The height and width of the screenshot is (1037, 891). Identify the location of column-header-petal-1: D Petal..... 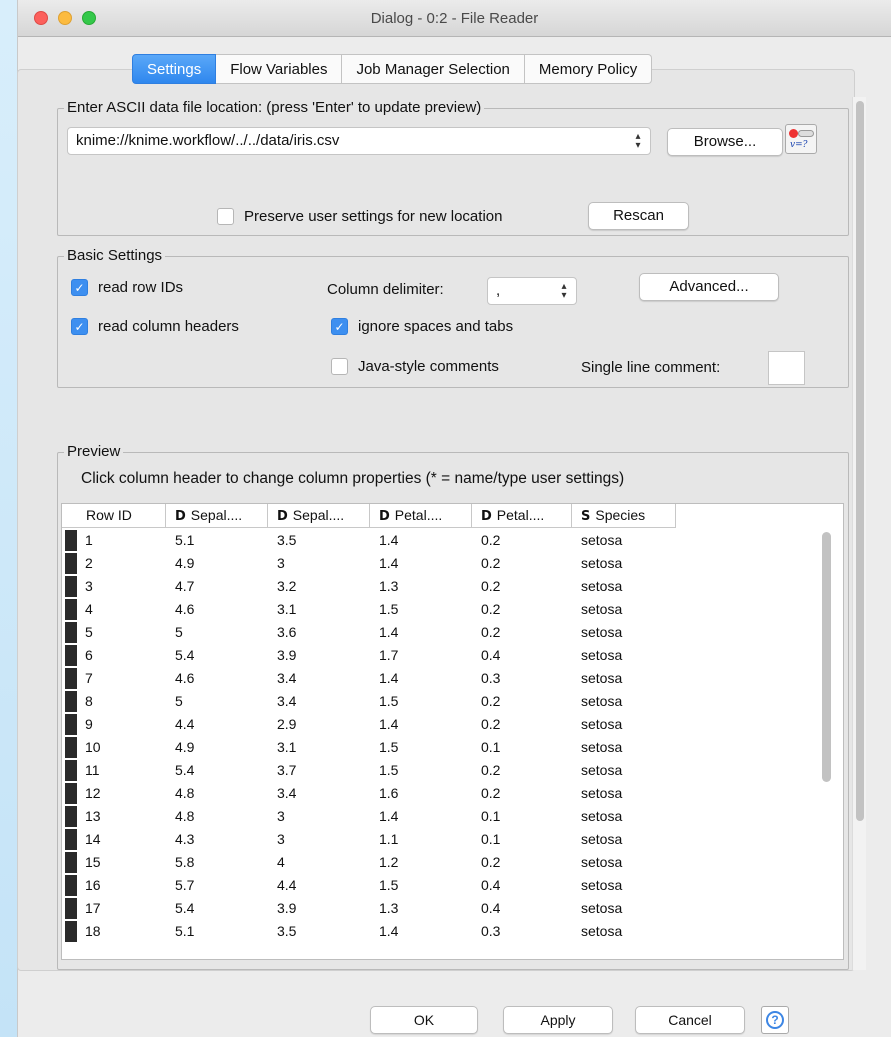
(421, 516).